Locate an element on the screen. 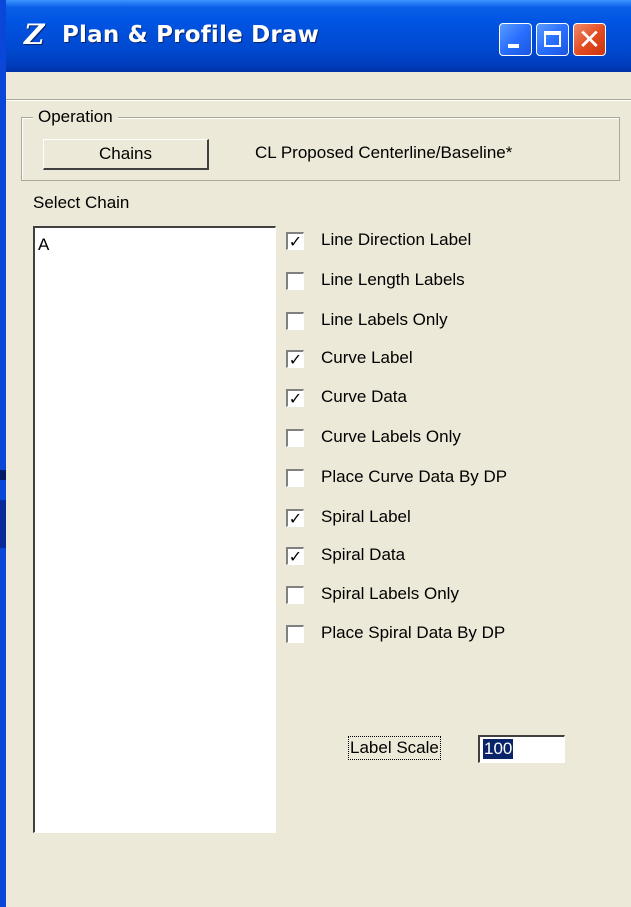 The width and height of the screenshot is (631, 907). menu-separator is located at coordinates (318, 100).